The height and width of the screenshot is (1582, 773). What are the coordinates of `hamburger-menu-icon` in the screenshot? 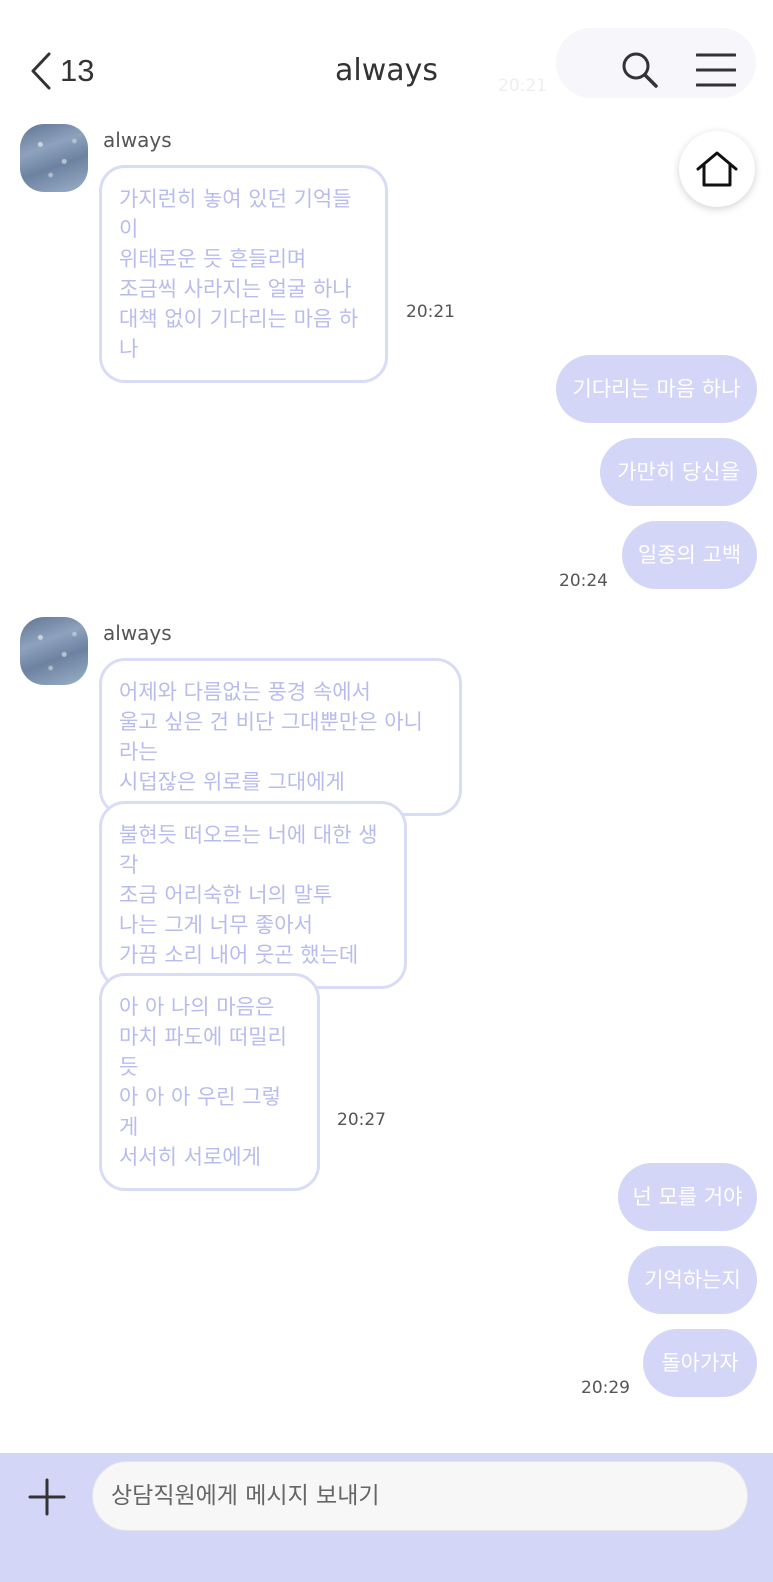 It's located at (716, 70).